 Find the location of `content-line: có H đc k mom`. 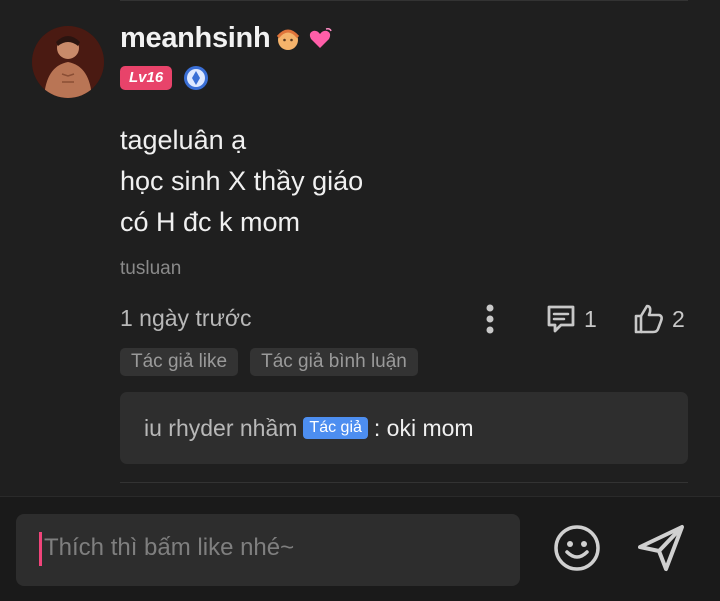

content-line: có H đc k mom is located at coordinates (210, 222).